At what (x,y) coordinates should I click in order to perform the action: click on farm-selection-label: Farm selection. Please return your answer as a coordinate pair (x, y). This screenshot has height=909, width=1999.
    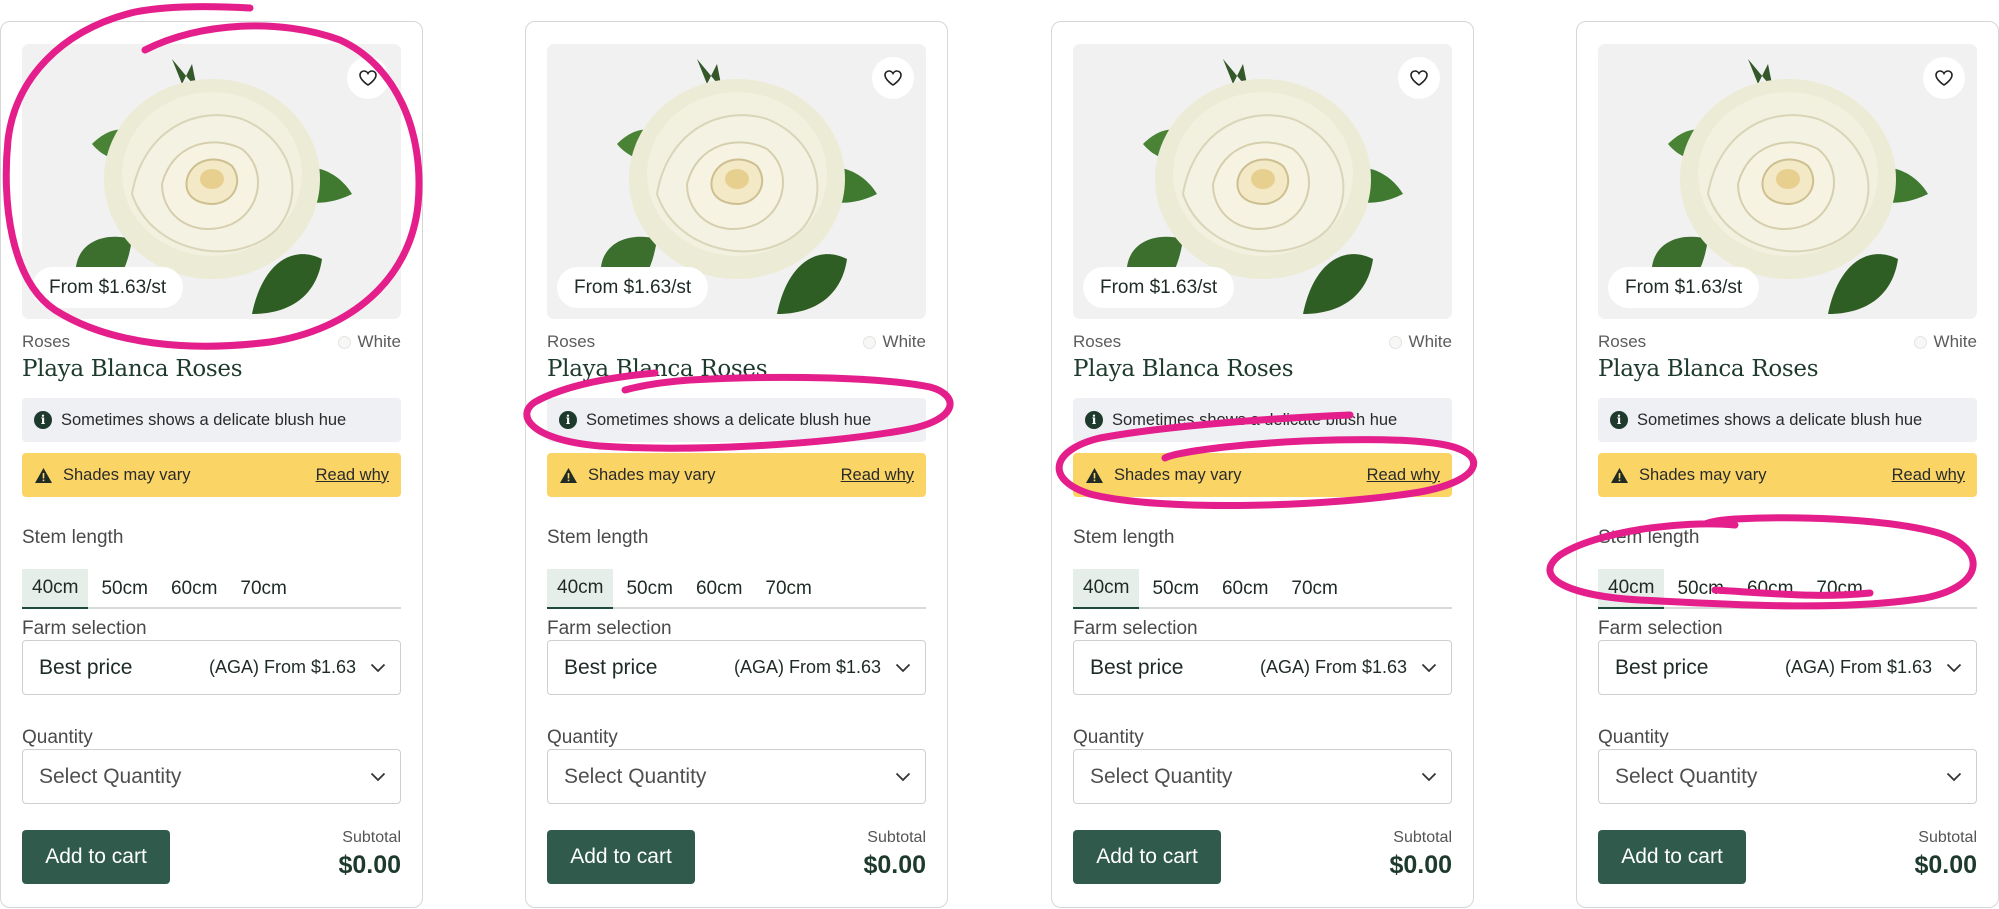
    Looking at the image, I should click on (609, 628).